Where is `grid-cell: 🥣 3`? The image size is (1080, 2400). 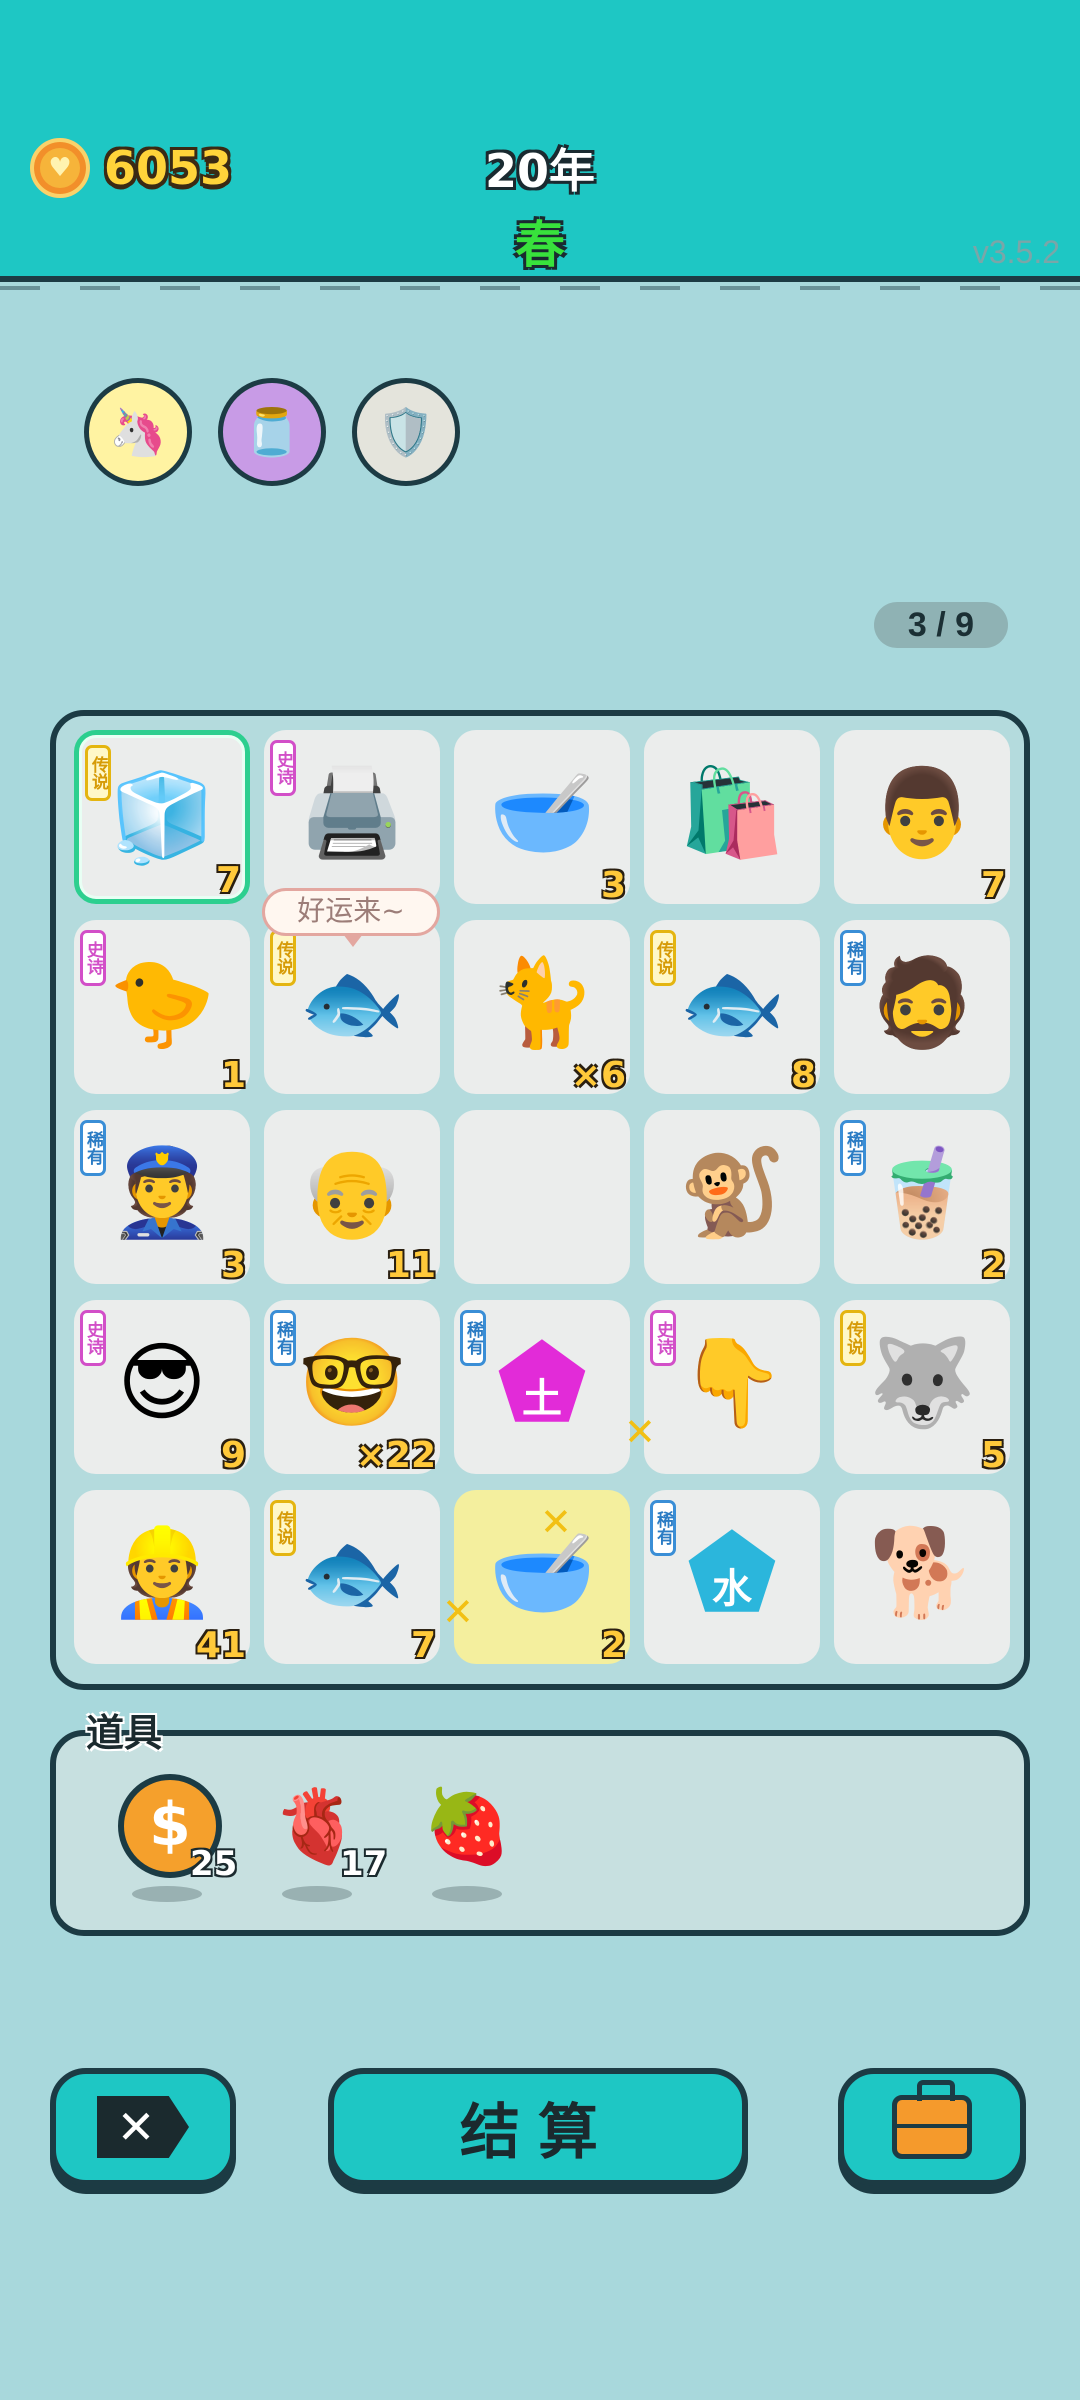
grid-cell: 🥣 3 is located at coordinates (542, 818).